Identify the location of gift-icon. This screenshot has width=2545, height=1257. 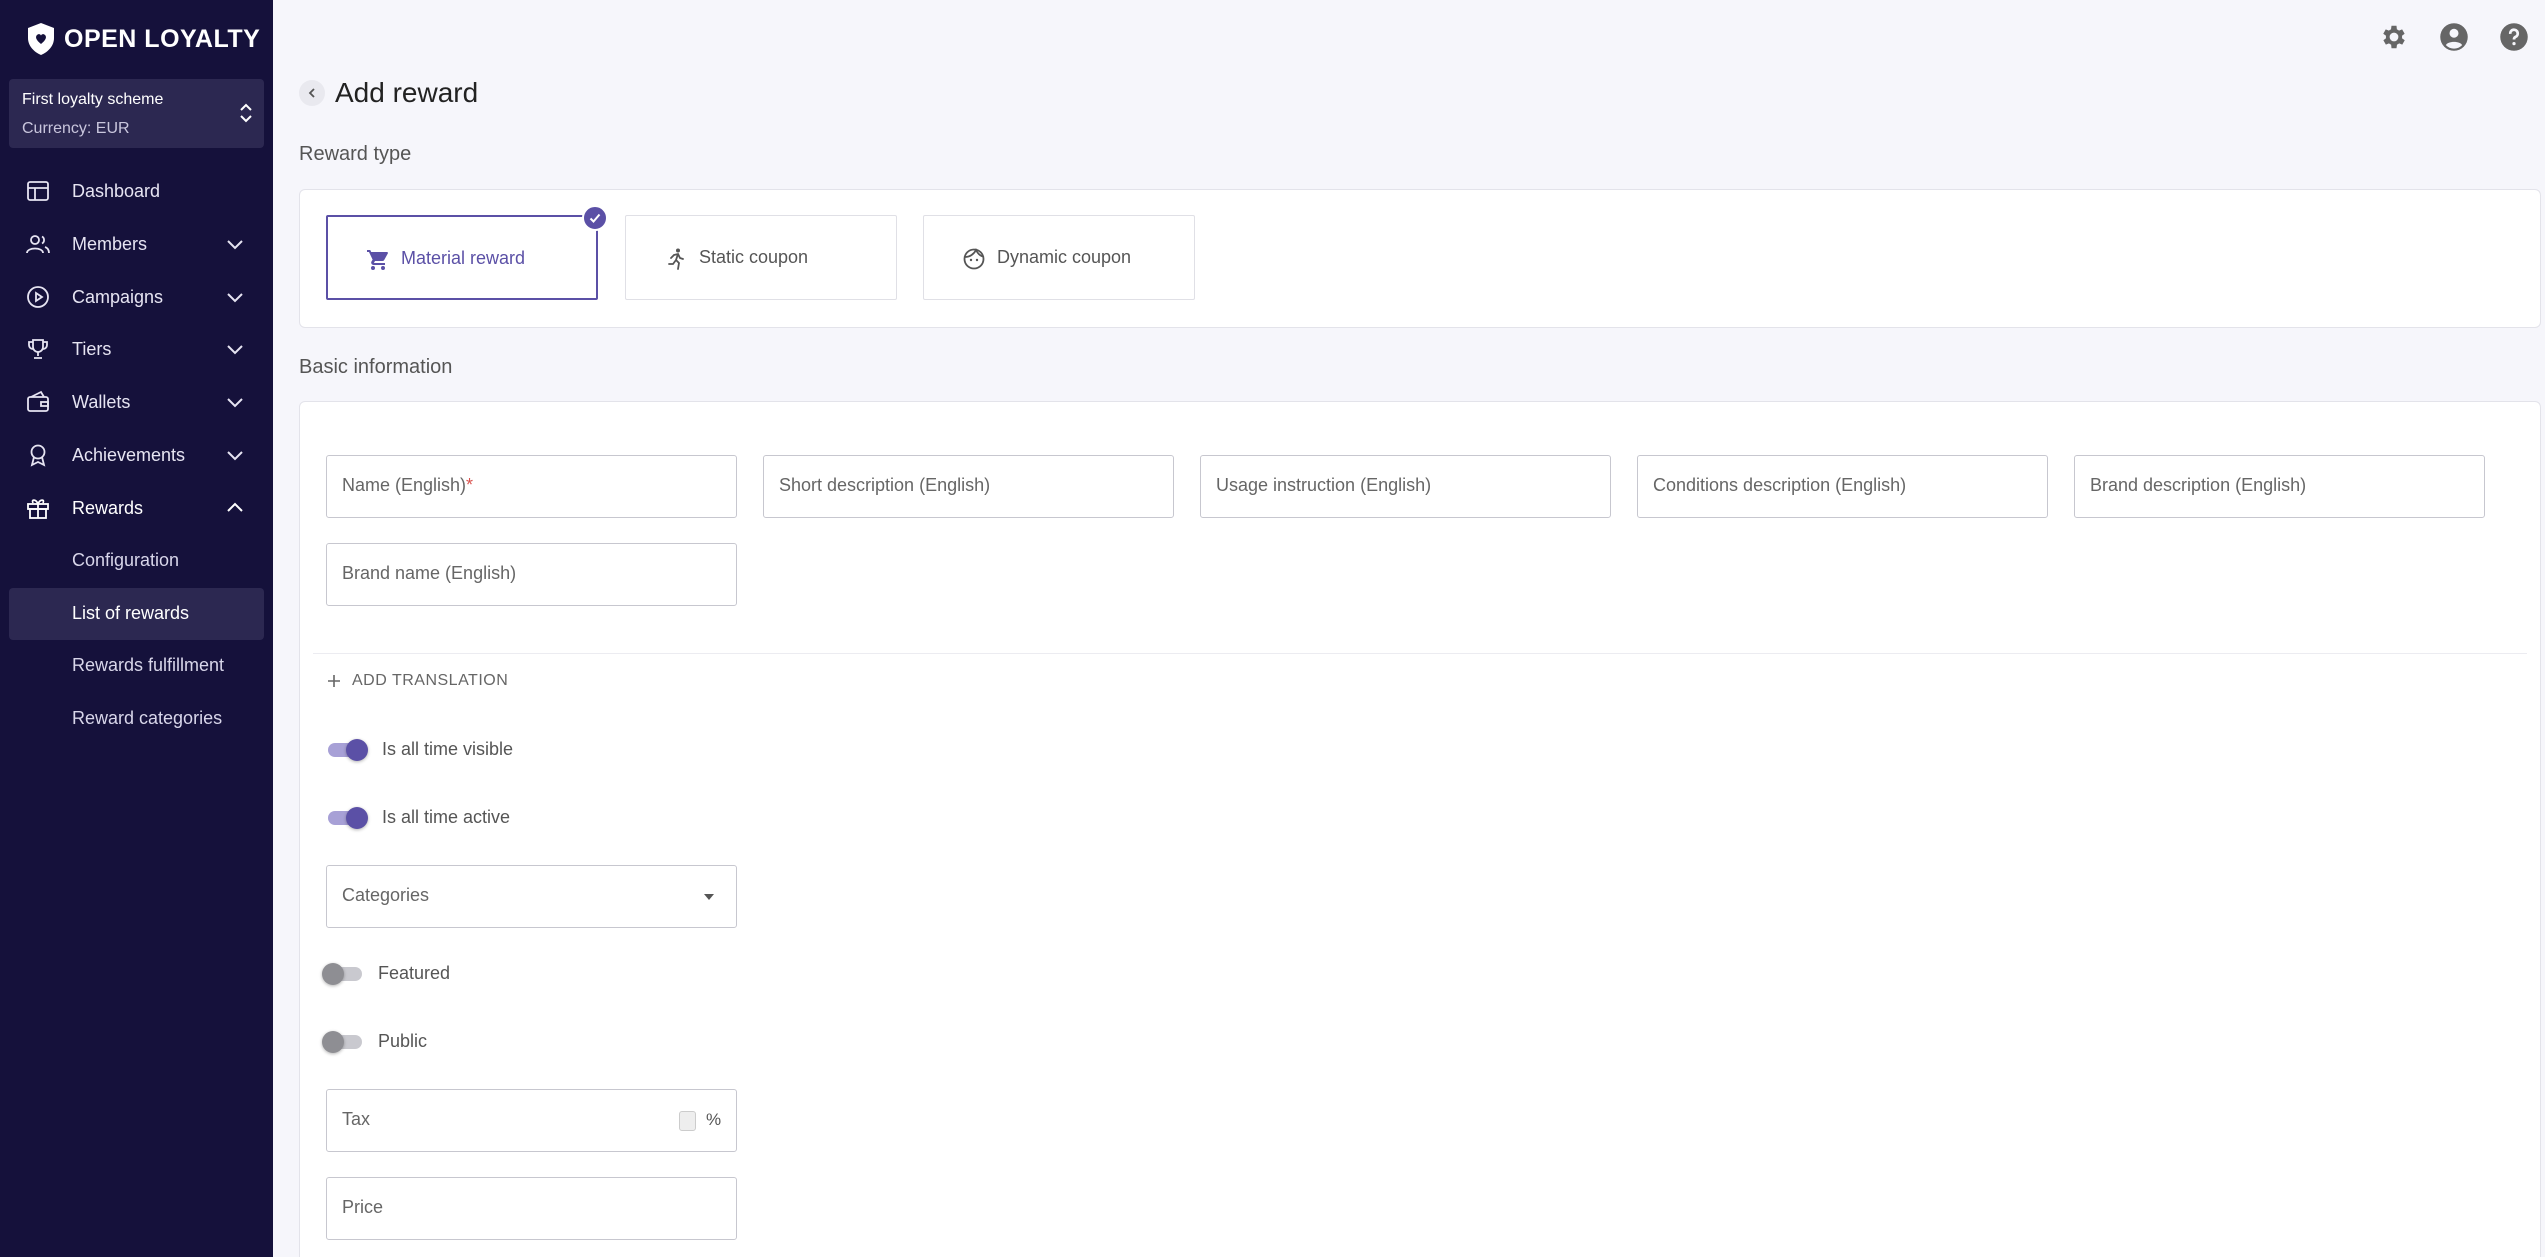
(38, 509).